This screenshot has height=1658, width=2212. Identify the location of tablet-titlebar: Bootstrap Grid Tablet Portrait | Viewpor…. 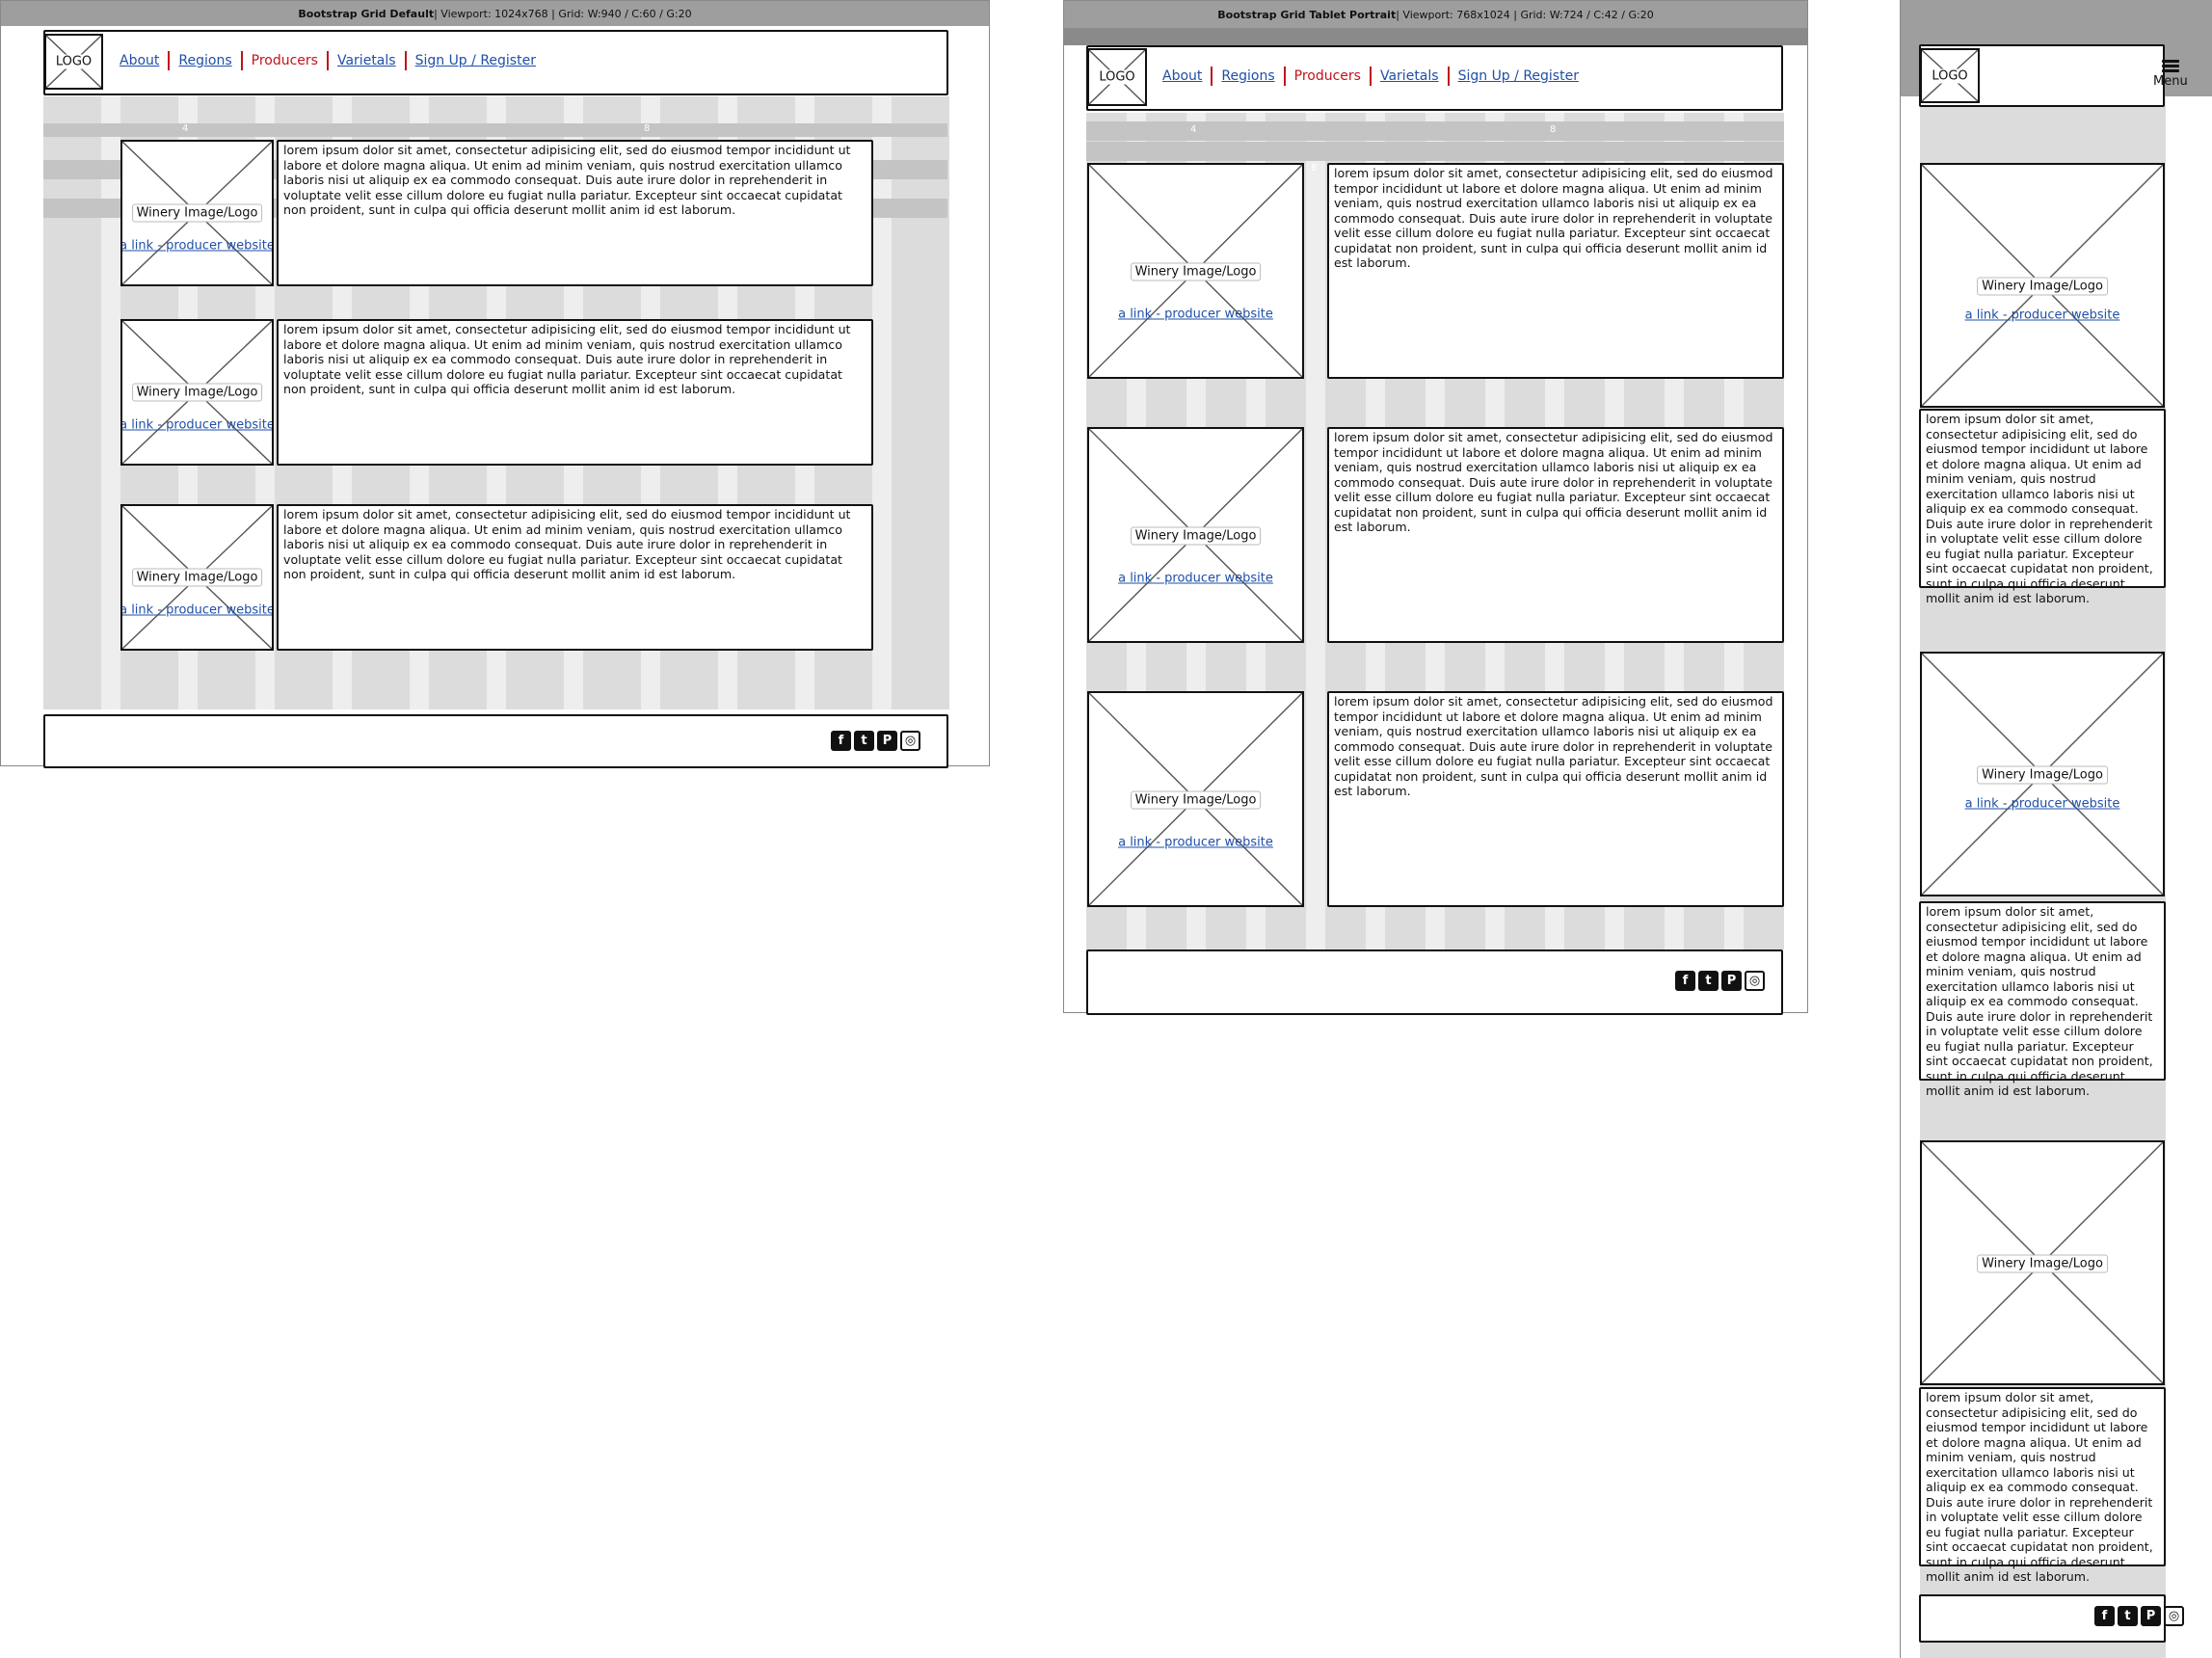
(1435, 14).